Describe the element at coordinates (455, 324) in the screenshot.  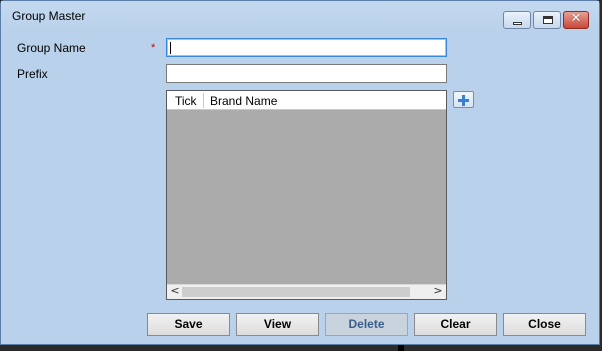
I see `clear-button: Clear` at that location.